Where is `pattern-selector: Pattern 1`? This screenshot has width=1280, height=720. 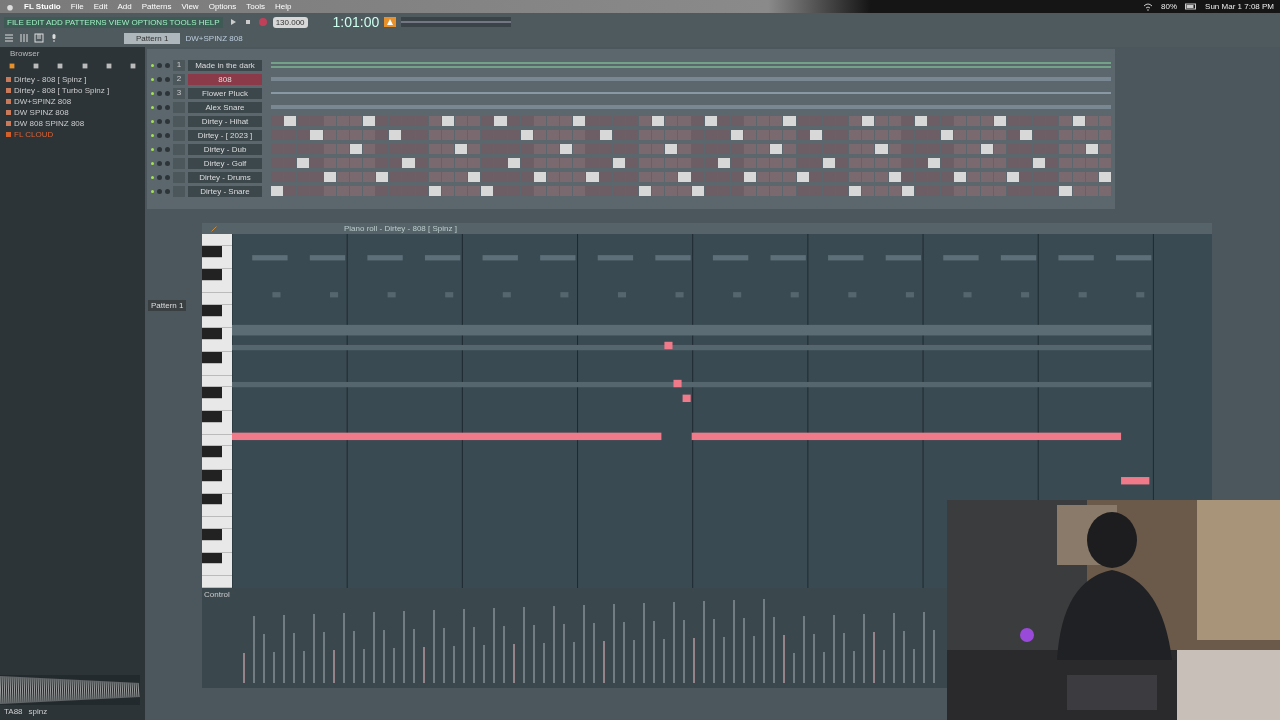 pattern-selector: Pattern 1 is located at coordinates (152, 38).